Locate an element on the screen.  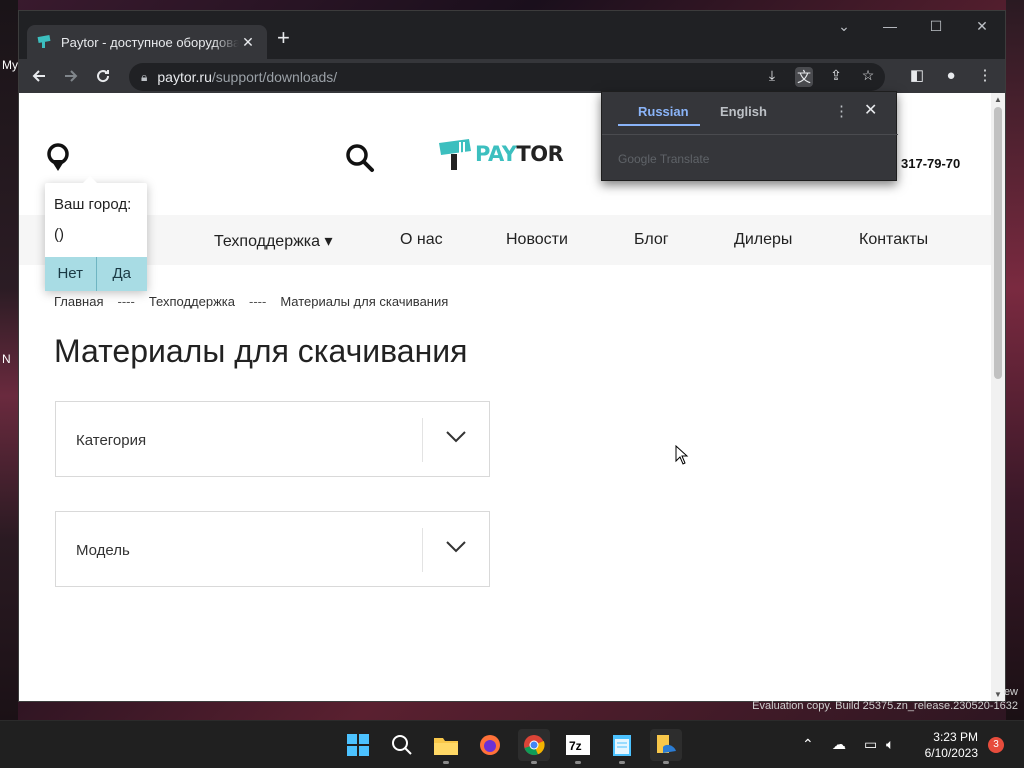
reload-button is located at coordinates (103, 76).